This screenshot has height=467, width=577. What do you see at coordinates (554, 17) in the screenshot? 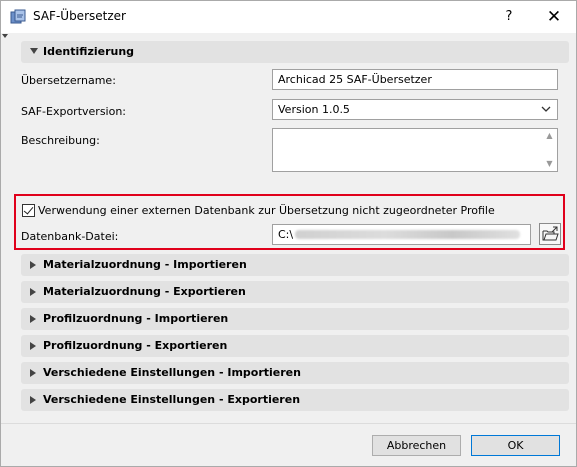
I see `close-button: ✕` at bounding box center [554, 17].